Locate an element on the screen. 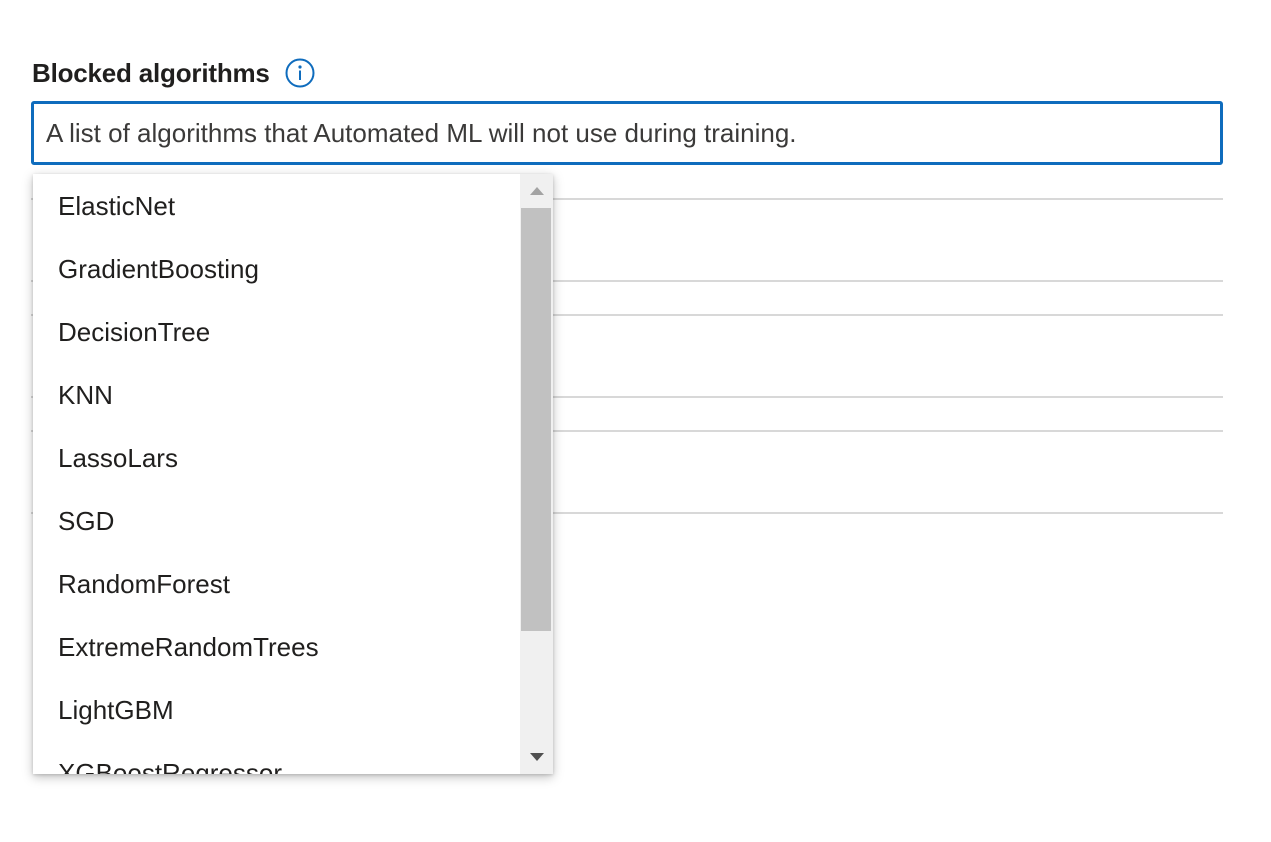 This screenshot has height=842, width=1271. blocked-algorithms-combobox is located at coordinates (627, 133).